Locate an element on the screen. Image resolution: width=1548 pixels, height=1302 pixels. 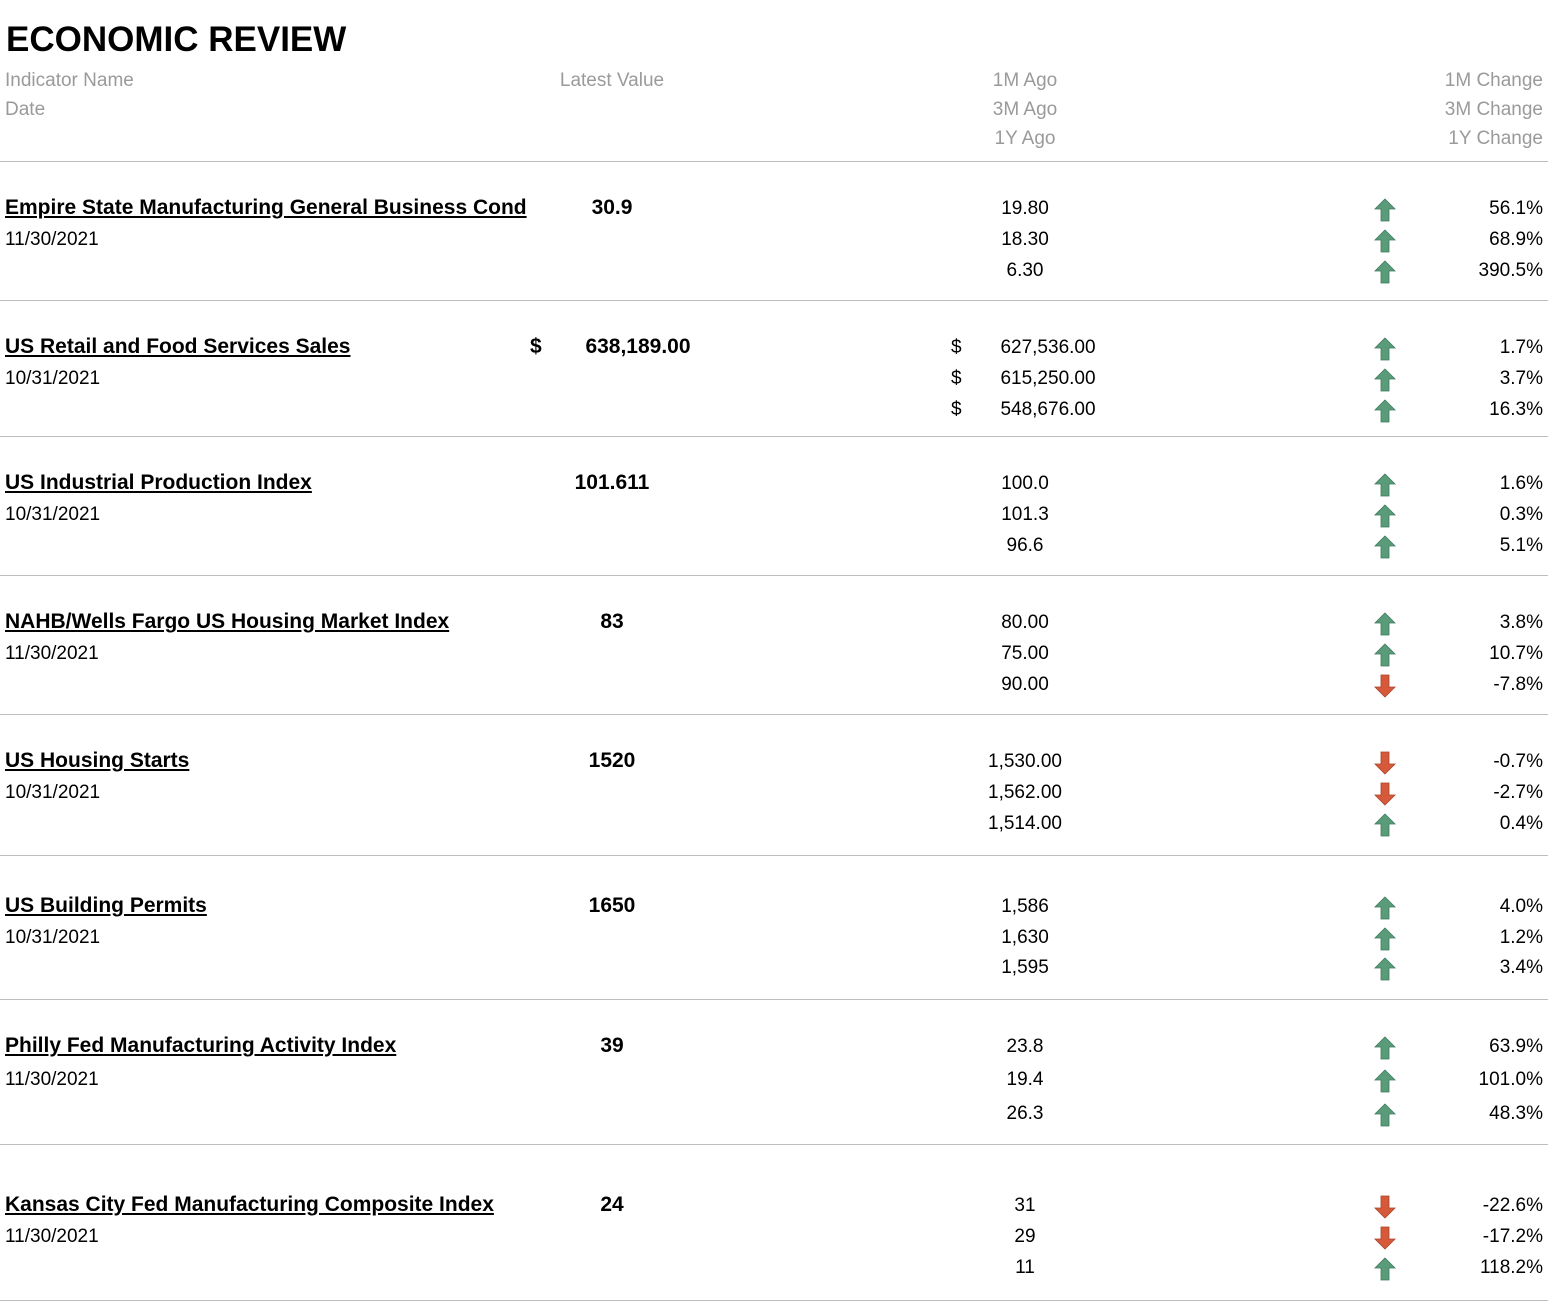
1y-ago-value: 90.00 is located at coordinates (1025, 684).